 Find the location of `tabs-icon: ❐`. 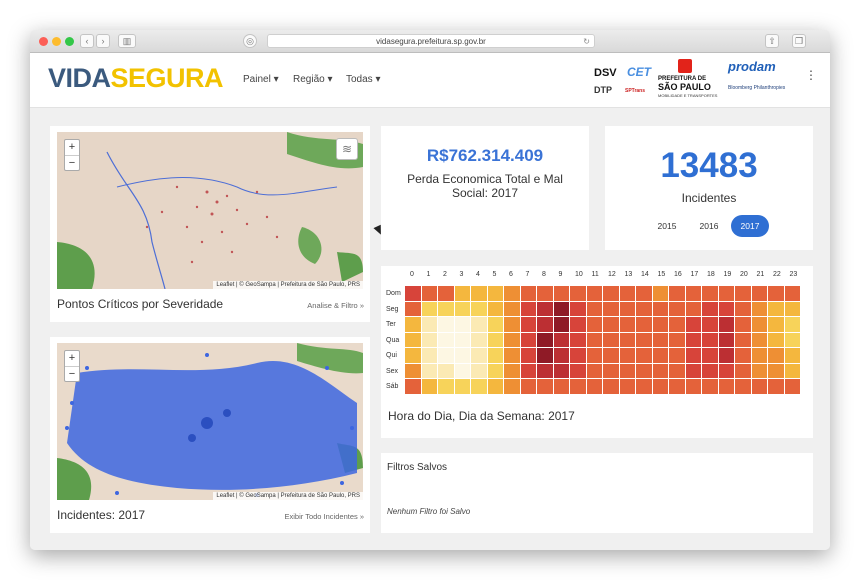

tabs-icon: ❐ is located at coordinates (799, 41).